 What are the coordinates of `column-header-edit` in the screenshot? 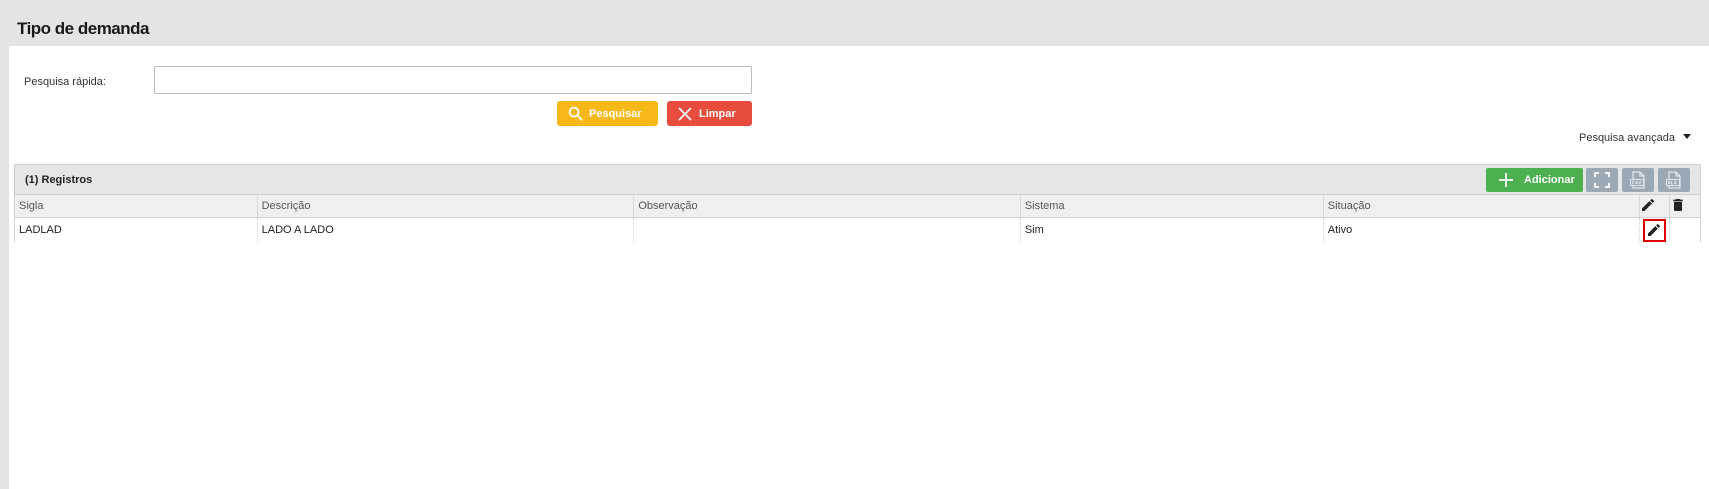 It's located at (1655, 206).